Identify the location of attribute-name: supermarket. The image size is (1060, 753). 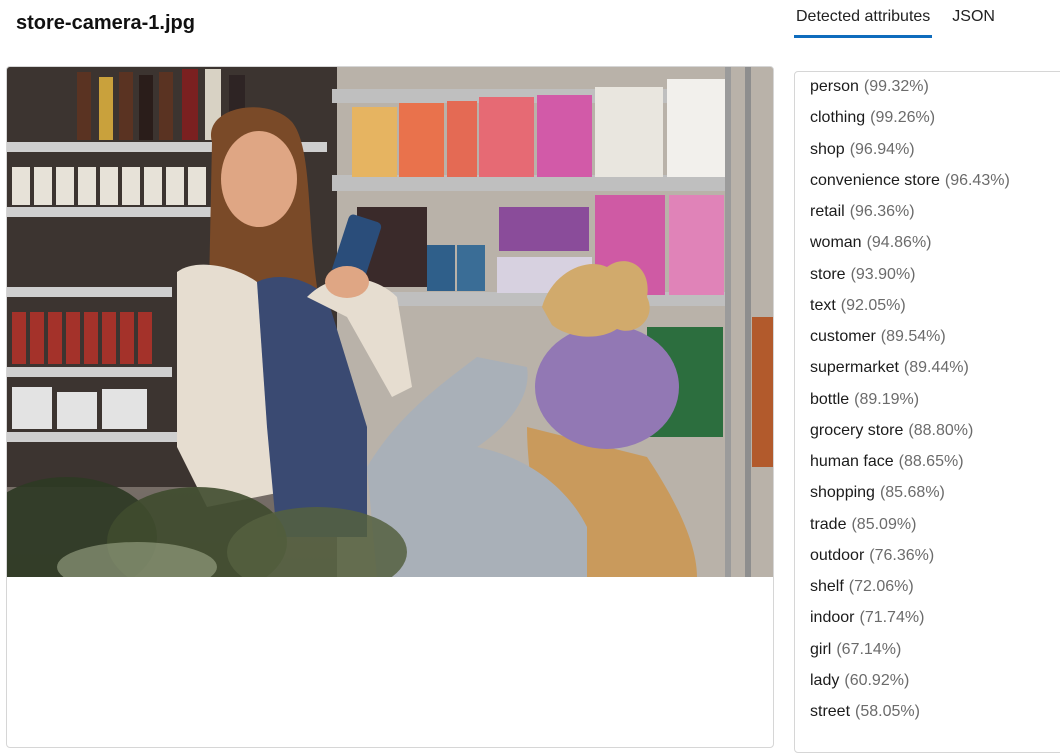
(854, 368).